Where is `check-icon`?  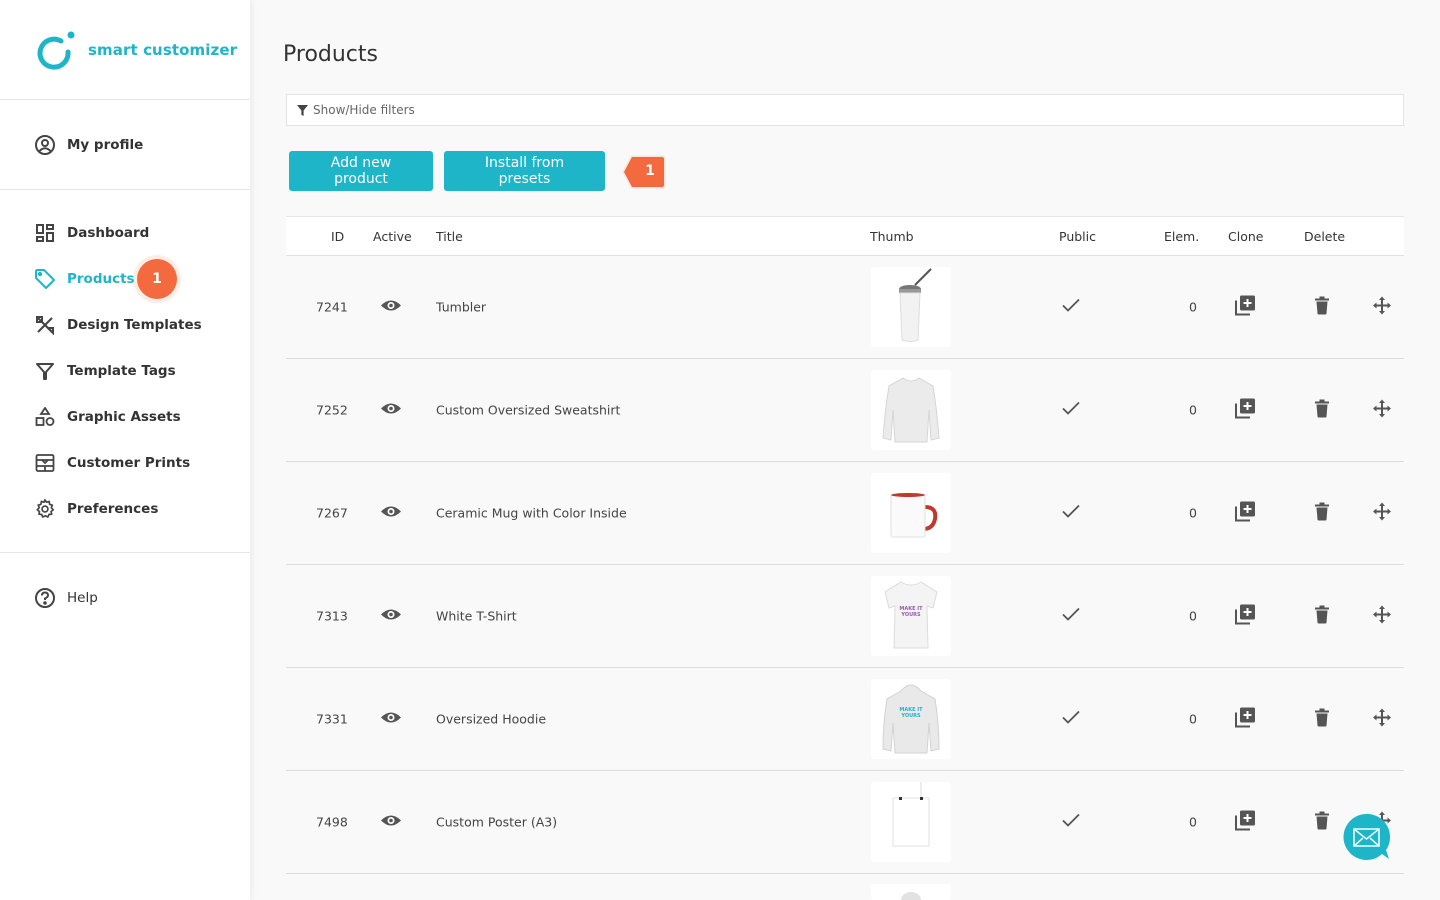 check-icon is located at coordinates (1071, 822).